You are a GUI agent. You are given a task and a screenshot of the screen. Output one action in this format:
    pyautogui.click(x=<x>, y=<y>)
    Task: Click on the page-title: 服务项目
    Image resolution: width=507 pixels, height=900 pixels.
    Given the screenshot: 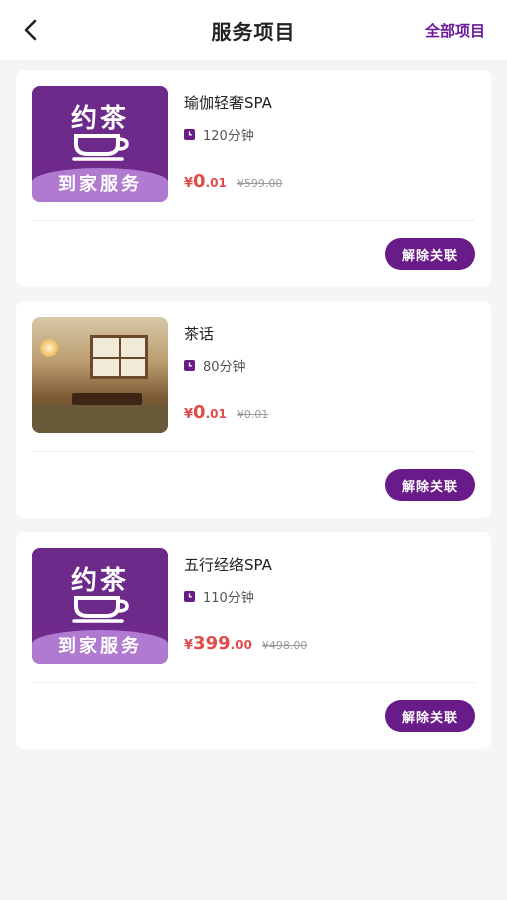 What is the action you would take?
    pyautogui.click(x=253, y=31)
    